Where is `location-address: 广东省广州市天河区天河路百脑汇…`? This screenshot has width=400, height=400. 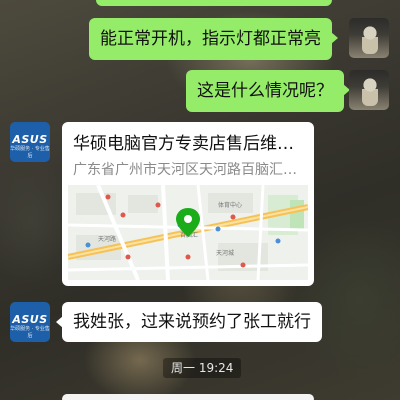 location-address: 广东省广州市天河区天河路百脑汇… is located at coordinates (185, 170).